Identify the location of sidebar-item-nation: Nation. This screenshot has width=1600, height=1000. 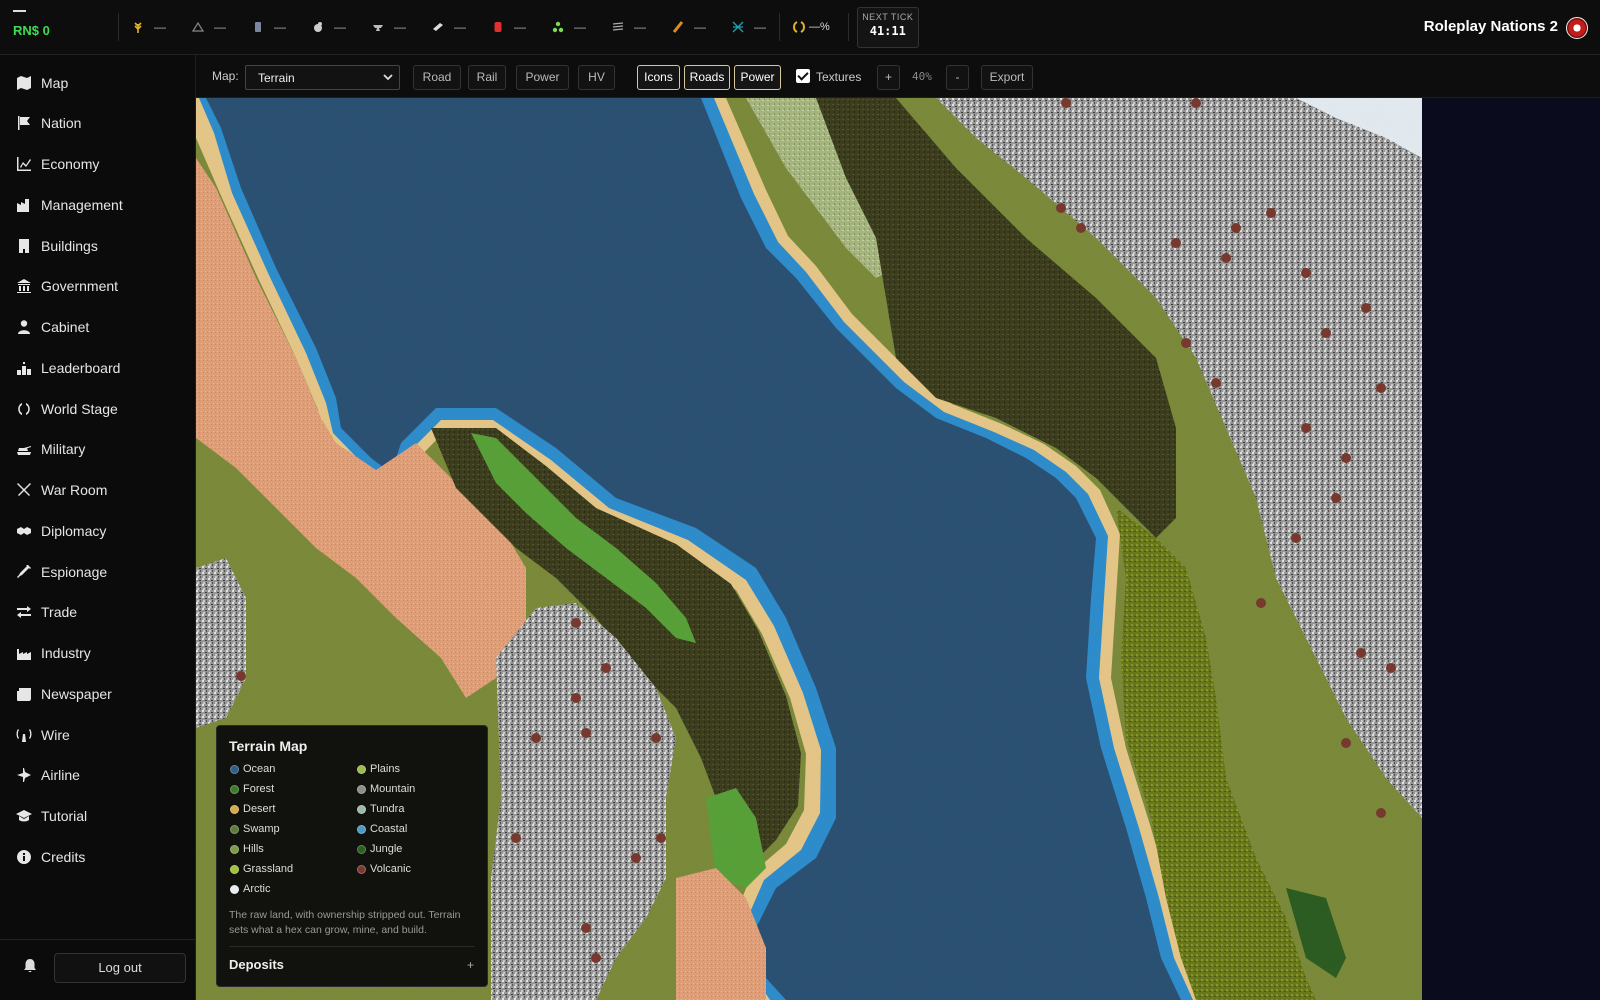
(98, 123).